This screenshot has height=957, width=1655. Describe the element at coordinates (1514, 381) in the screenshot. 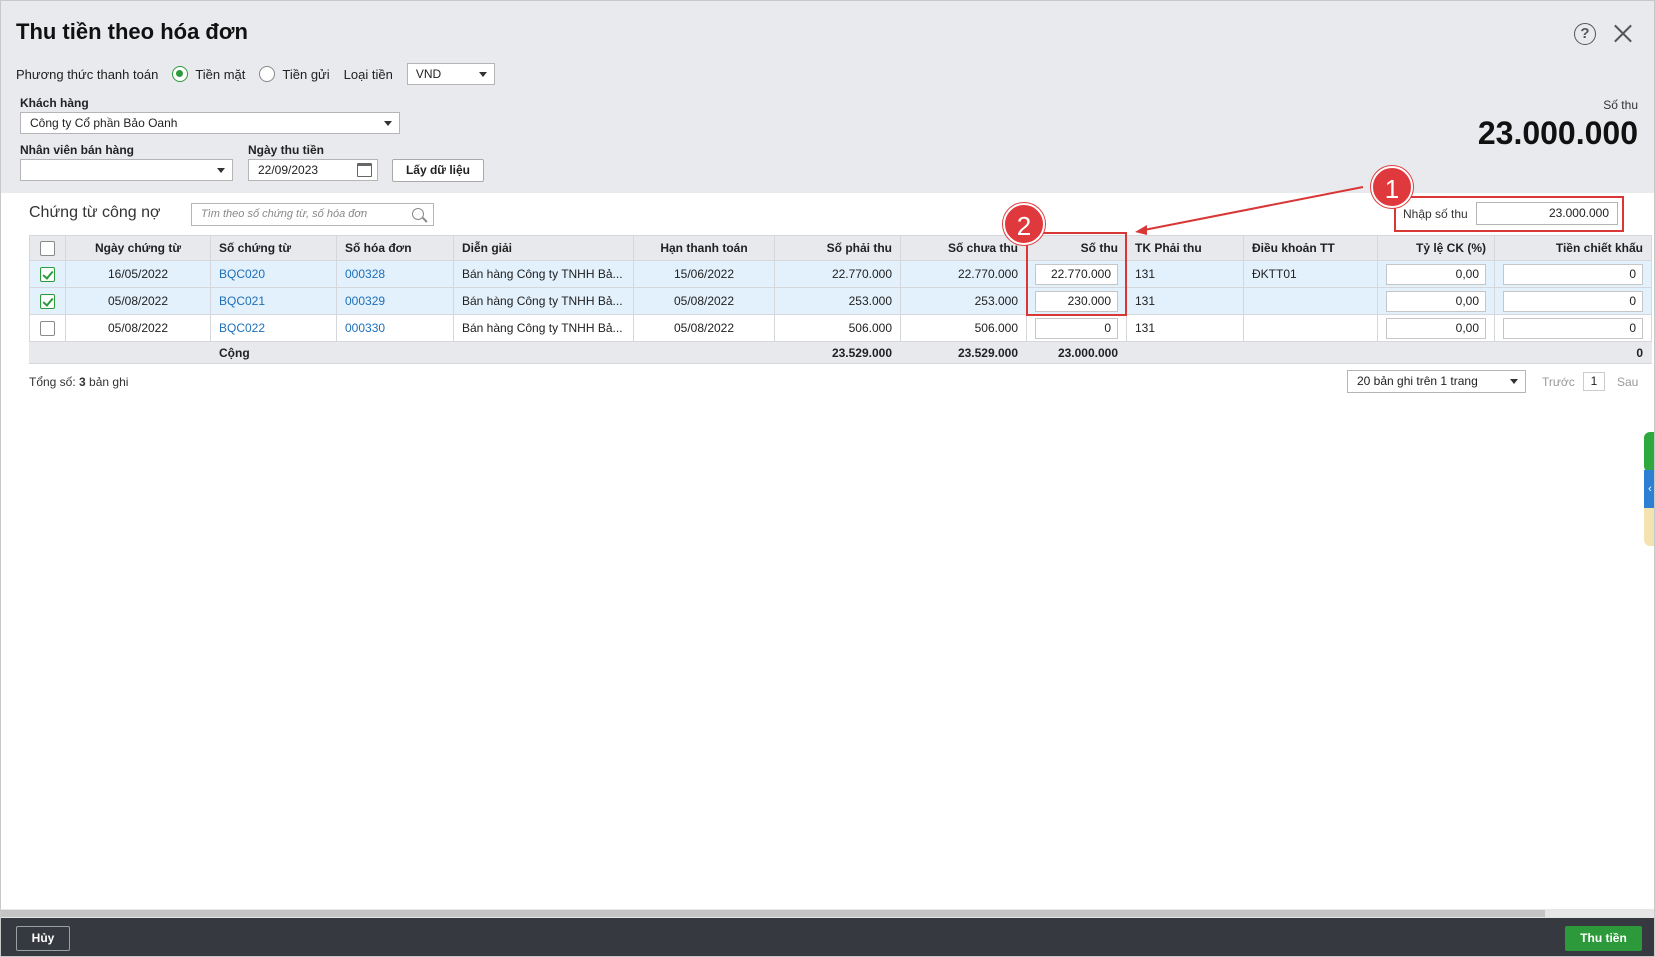

I see `chevron-down-icon` at that location.